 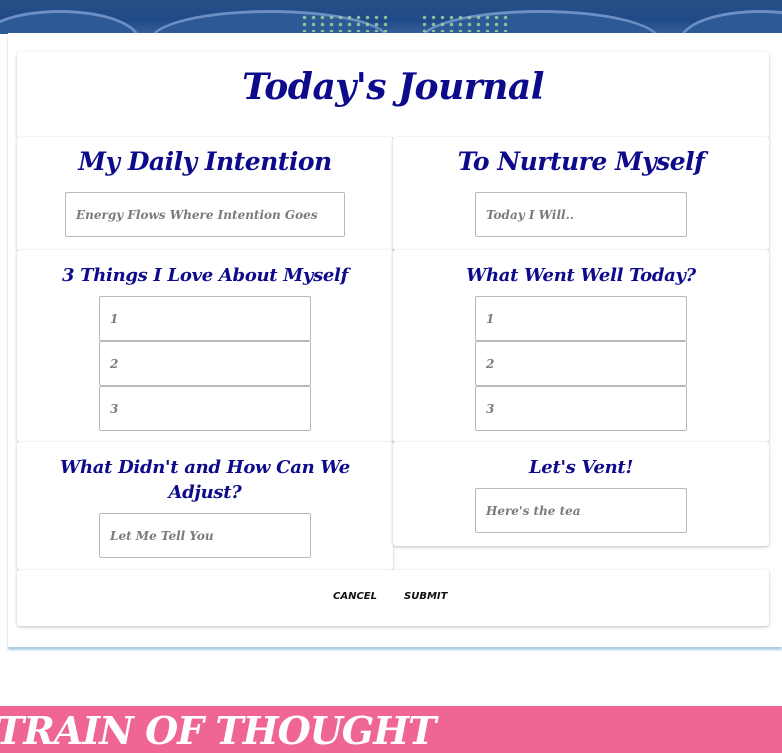 I want to click on love-myself-placeholder-3: 3, so click(x=114, y=408).